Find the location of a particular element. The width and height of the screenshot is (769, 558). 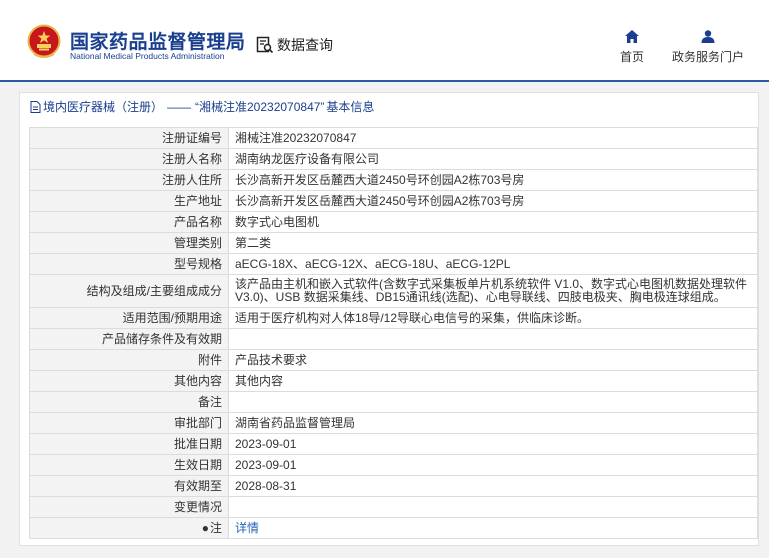

table-row: 注册证编号 湘械注准20232070847 is located at coordinates (393, 138).